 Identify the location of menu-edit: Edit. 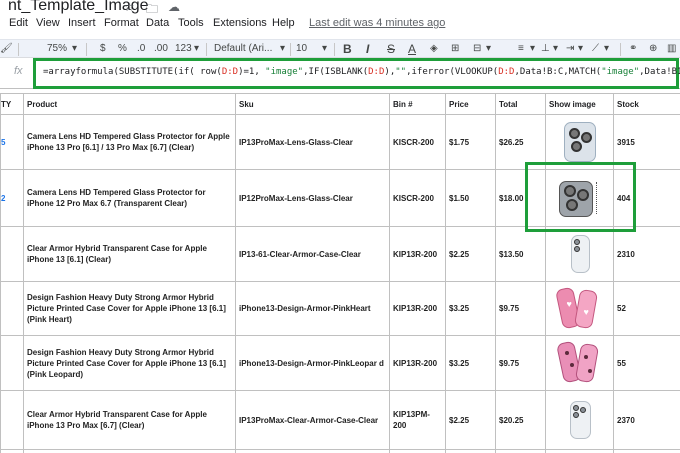
(18, 23).